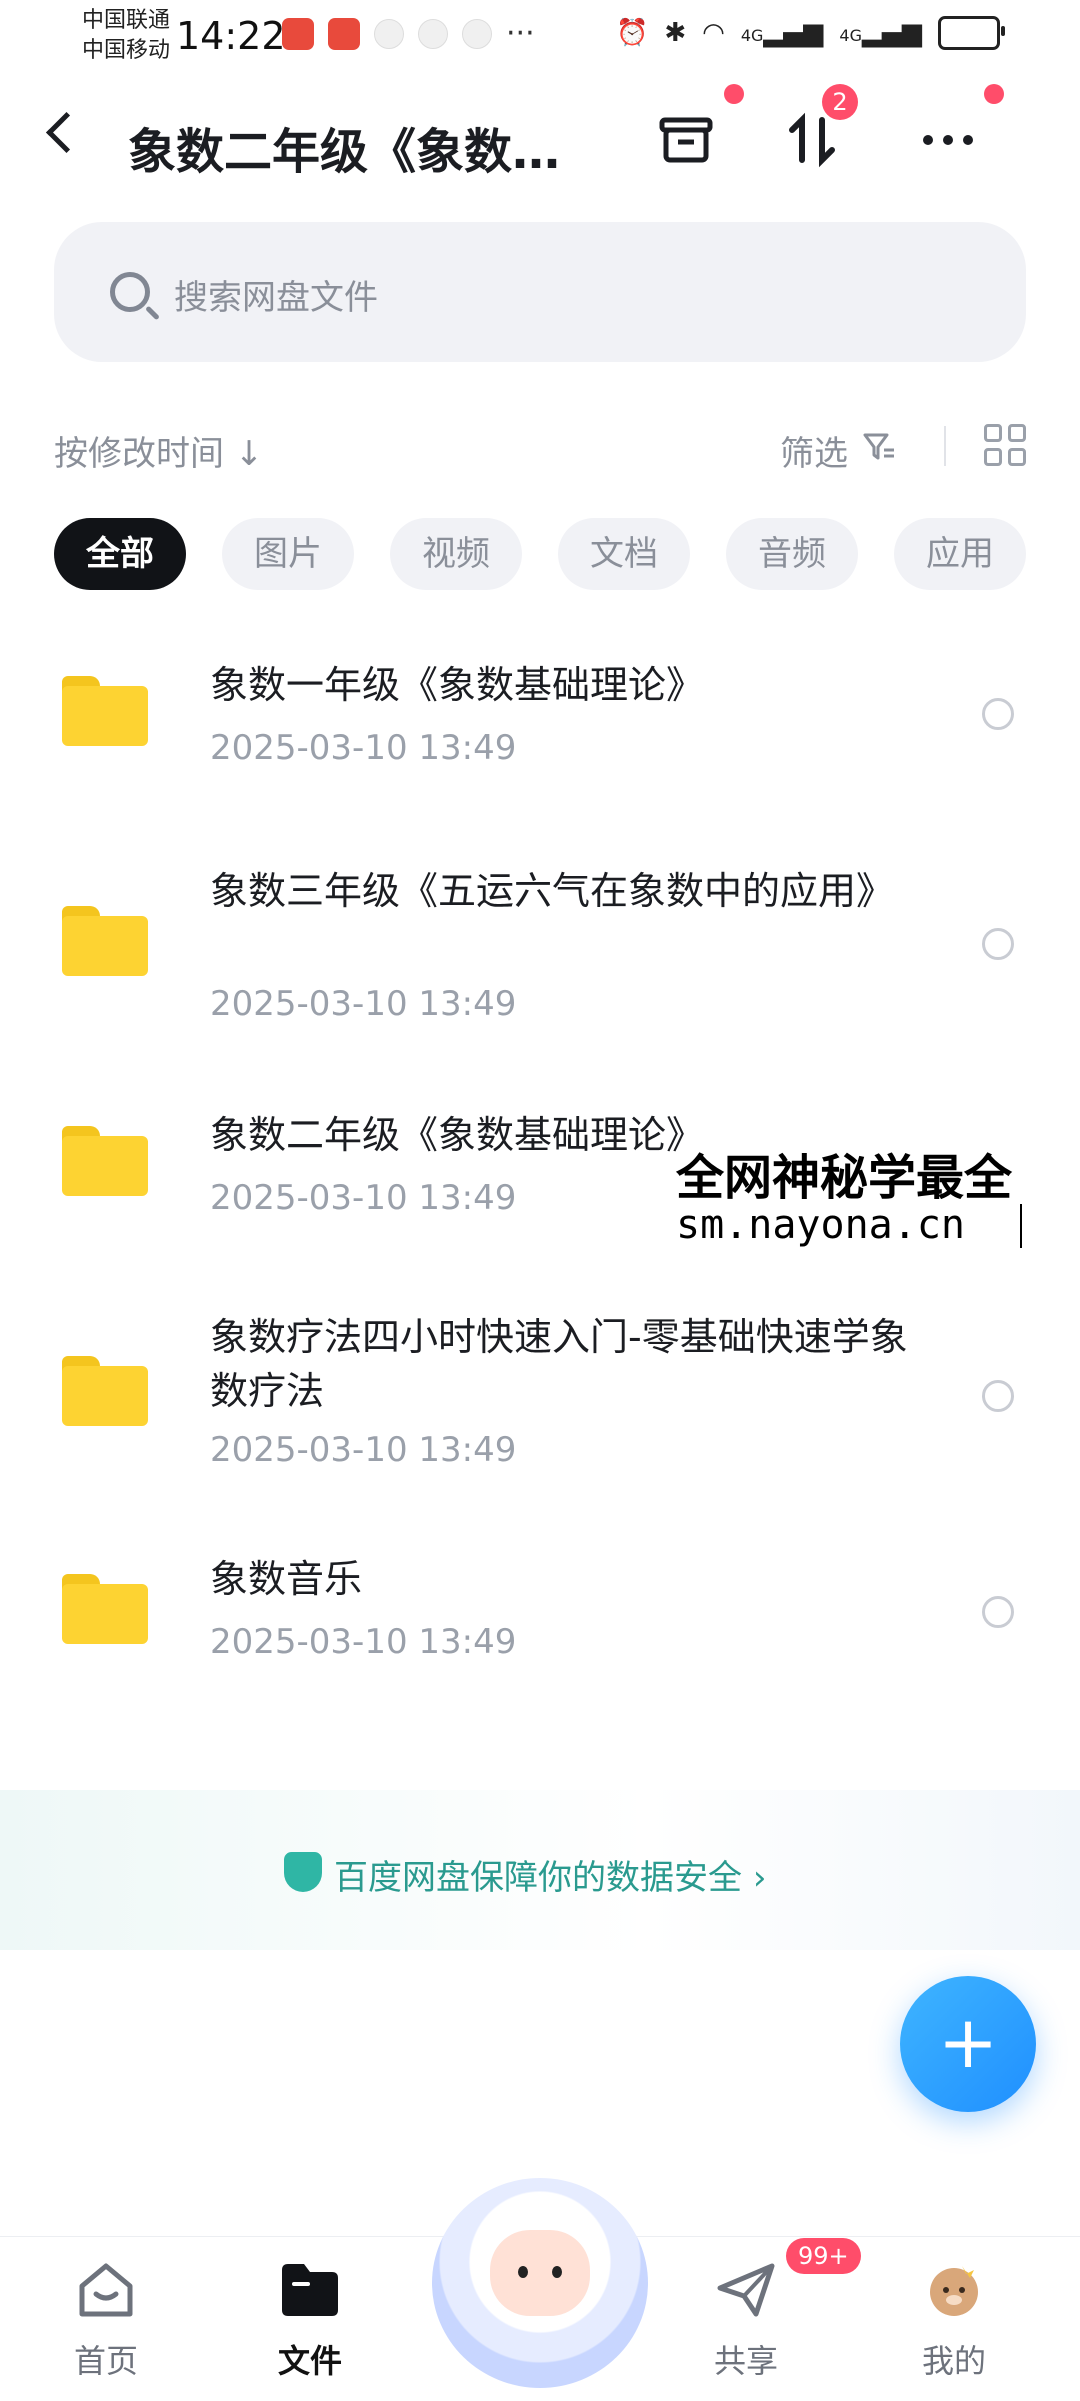 This screenshot has width=1080, height=2401. I want to click on home-icon, so click(106, 2290).